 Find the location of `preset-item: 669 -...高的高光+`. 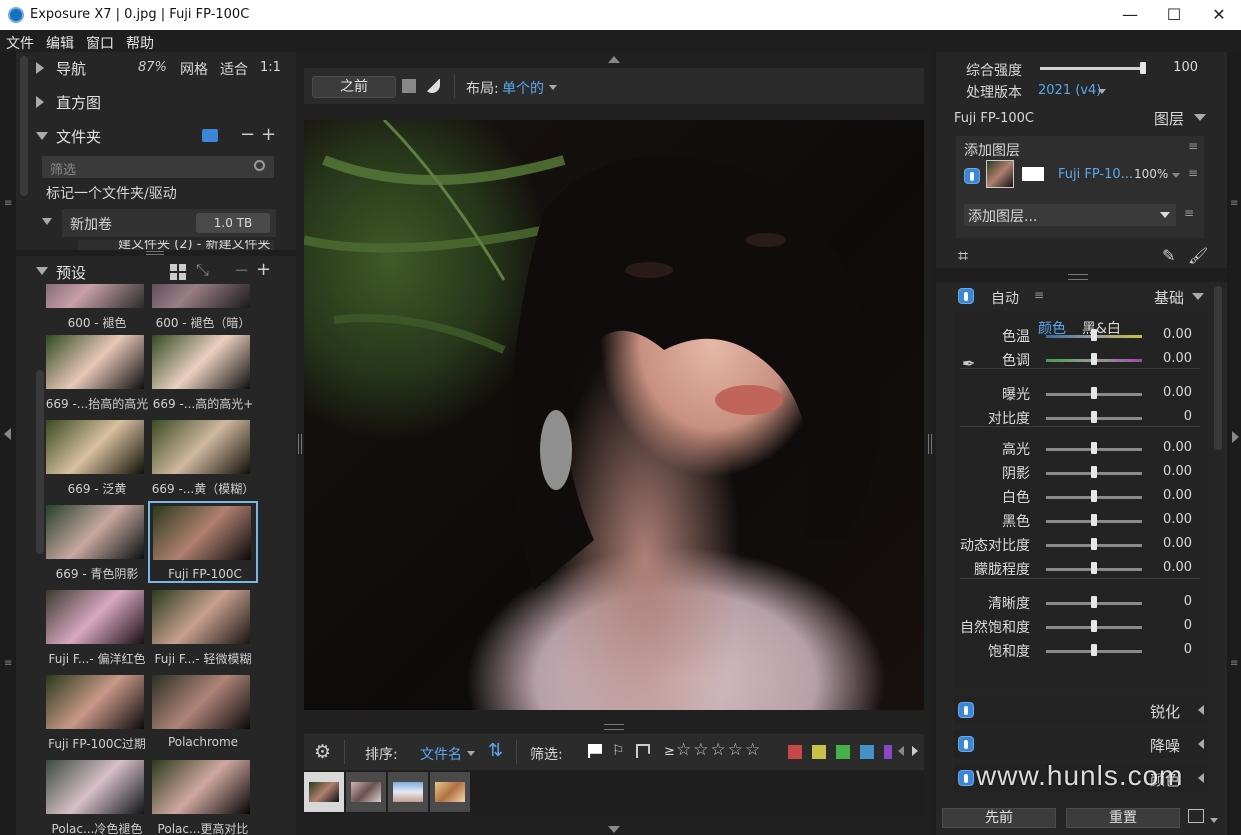

preset-item: 669 -...高的高光+ is located at coordinates (203, 372).